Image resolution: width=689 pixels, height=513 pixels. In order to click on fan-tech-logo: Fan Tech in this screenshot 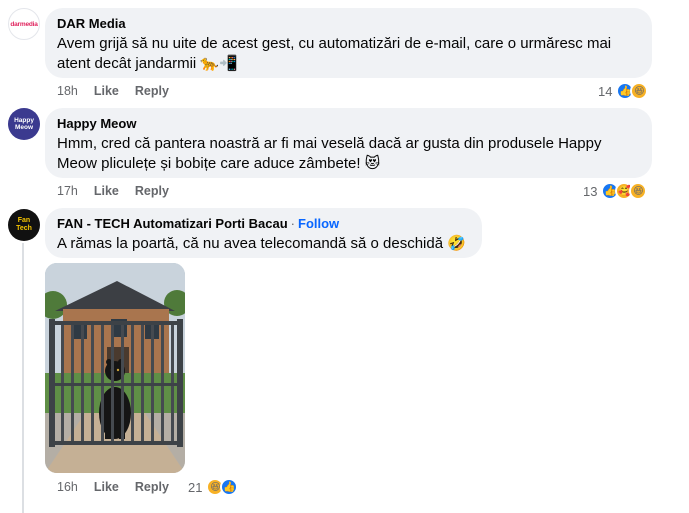, I will do `click(24, 224)`.